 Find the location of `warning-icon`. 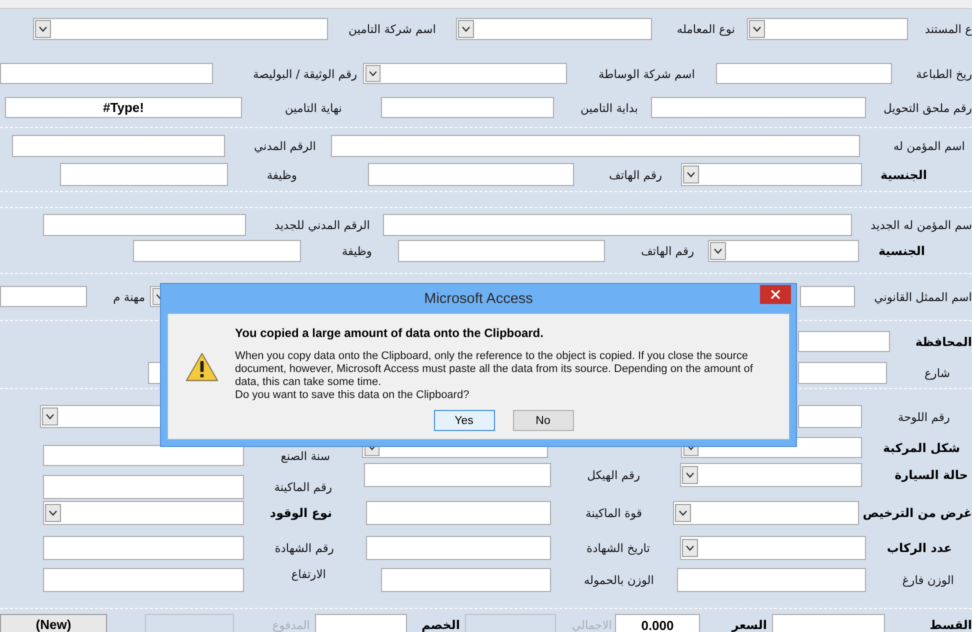

warning-icon is located at coordinates (202, 367).